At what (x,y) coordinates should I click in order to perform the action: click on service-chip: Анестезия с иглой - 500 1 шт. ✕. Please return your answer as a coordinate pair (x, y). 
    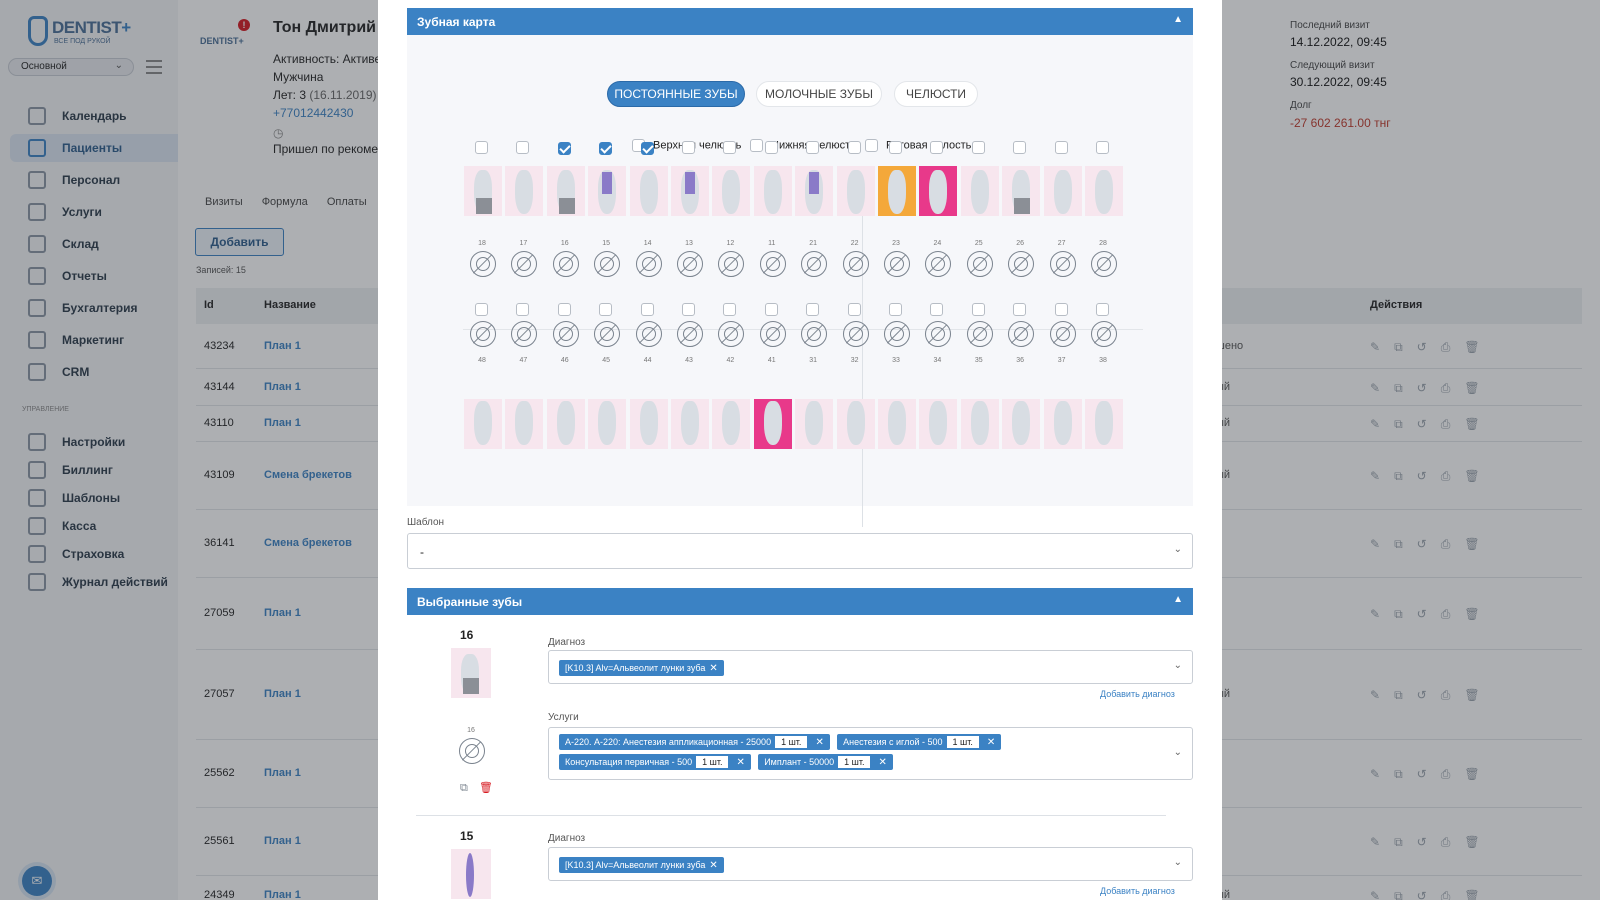
    Looking at the image, I should click on (919, 742).